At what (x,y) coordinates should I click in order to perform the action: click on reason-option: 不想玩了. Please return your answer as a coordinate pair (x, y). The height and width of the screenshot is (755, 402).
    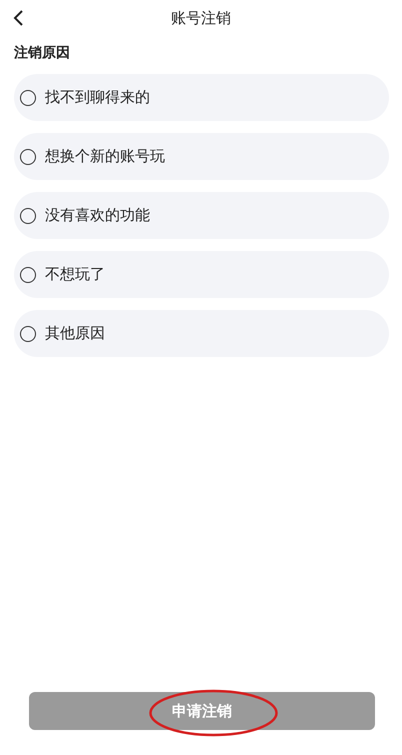
    Looking at the image, I should click on (201, 274).